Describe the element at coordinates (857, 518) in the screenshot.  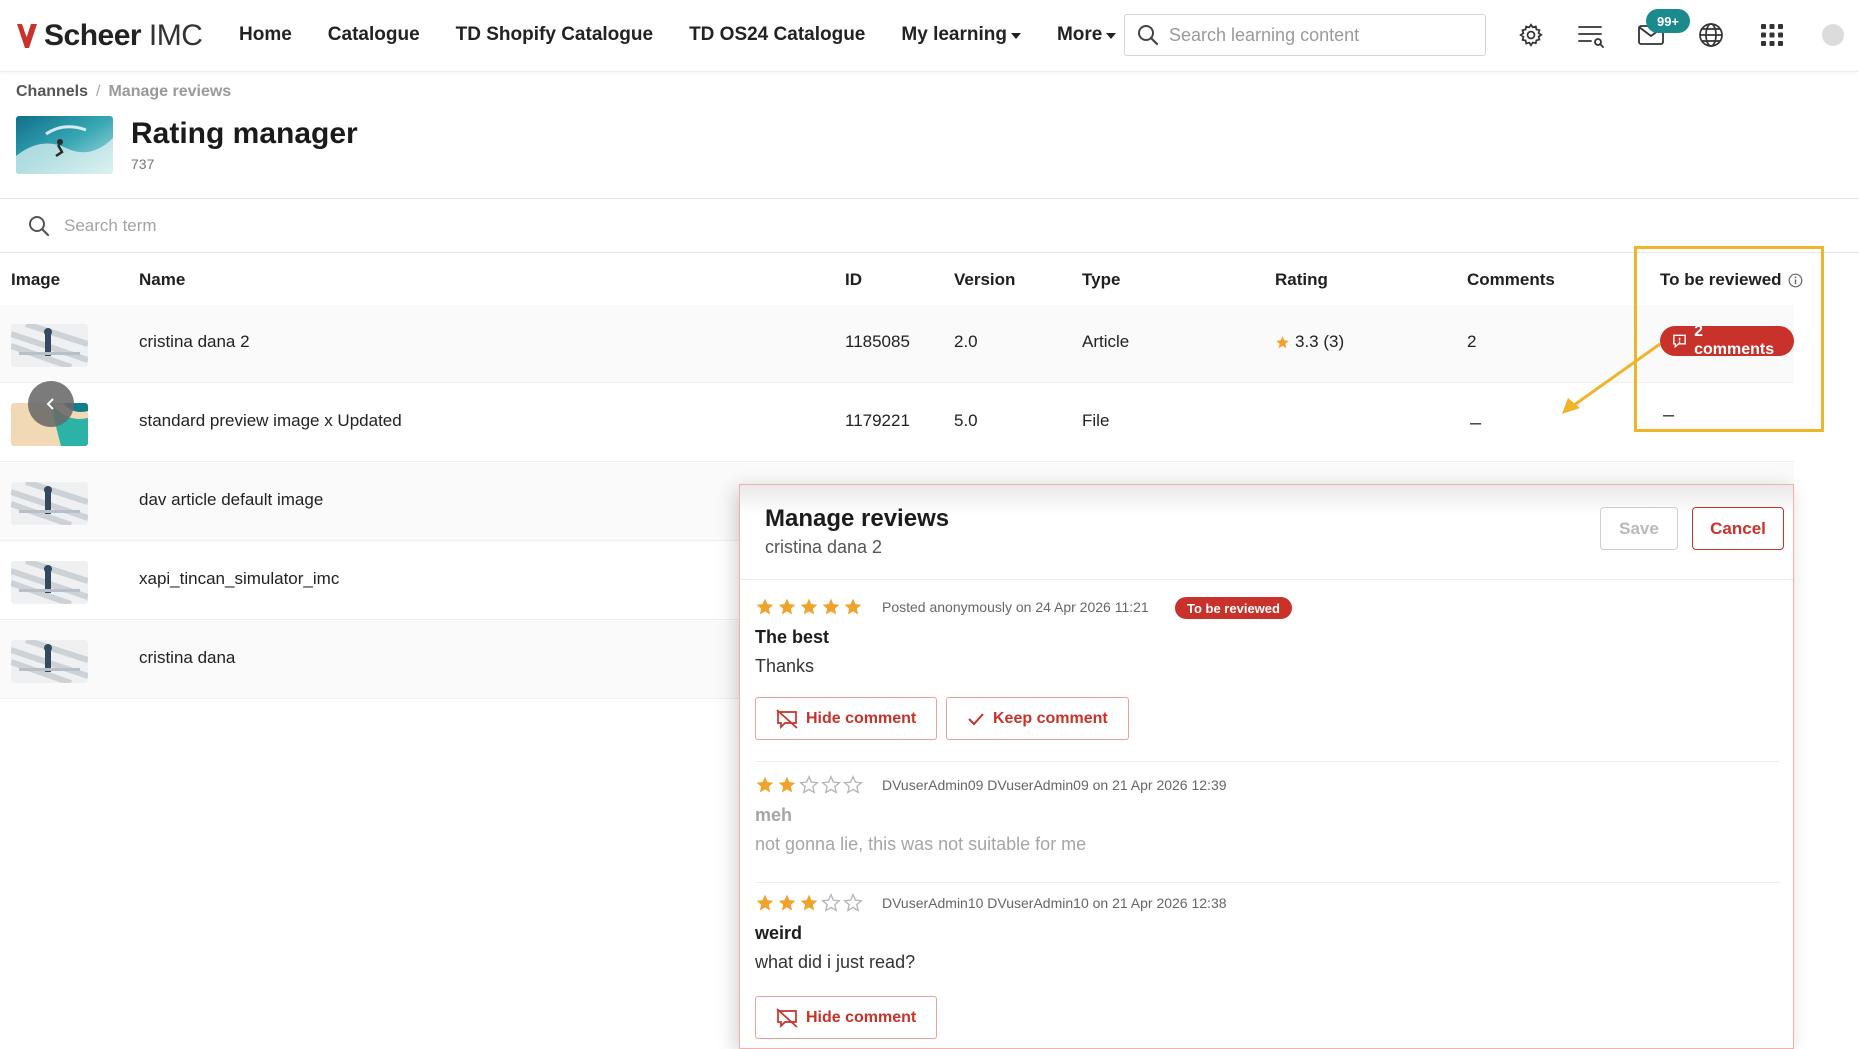
I see `dialog-title: Manage reviews` at that location.